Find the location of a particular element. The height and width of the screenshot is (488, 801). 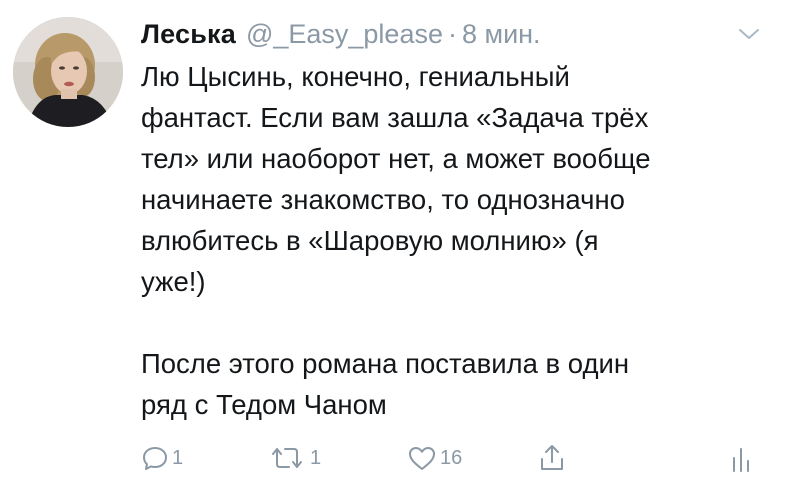

heart-icon is located at coordinates (422, 458).